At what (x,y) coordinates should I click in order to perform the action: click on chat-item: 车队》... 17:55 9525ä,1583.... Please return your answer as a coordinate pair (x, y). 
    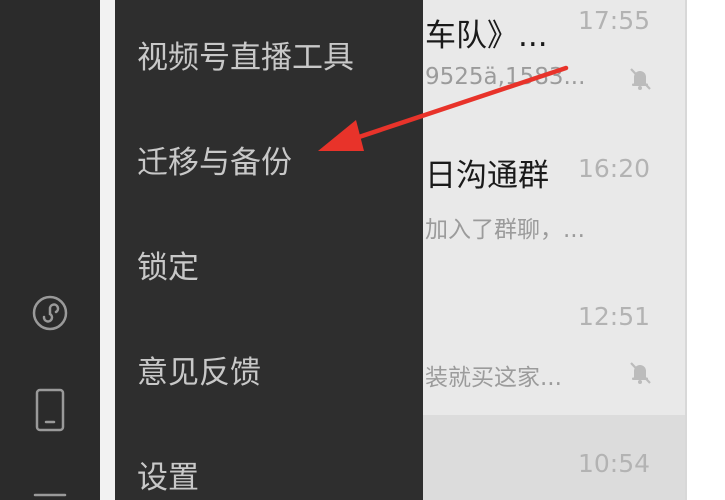
    Looking at the image, I should click on (540, 55).